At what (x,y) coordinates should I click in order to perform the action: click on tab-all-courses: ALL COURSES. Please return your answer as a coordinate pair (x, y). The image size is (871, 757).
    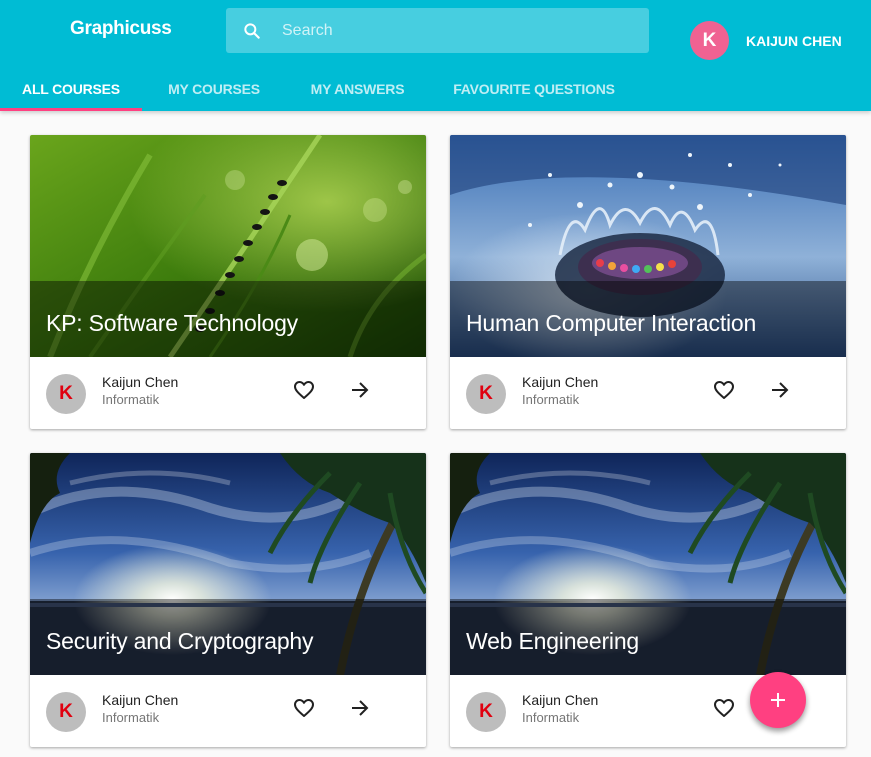
    Looking at the image, I should click on (71, 88).